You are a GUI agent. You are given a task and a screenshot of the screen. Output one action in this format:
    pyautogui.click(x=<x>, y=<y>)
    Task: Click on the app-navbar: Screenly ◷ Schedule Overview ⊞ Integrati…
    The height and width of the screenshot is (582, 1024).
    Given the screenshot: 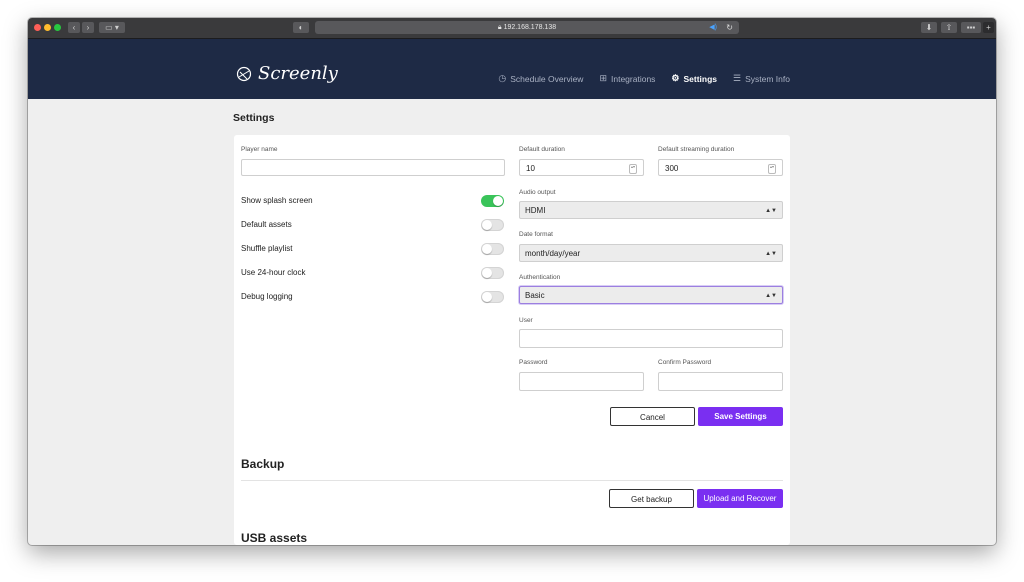 What is the action you would take?
    pyautogui.click(x=512, y=69)
    